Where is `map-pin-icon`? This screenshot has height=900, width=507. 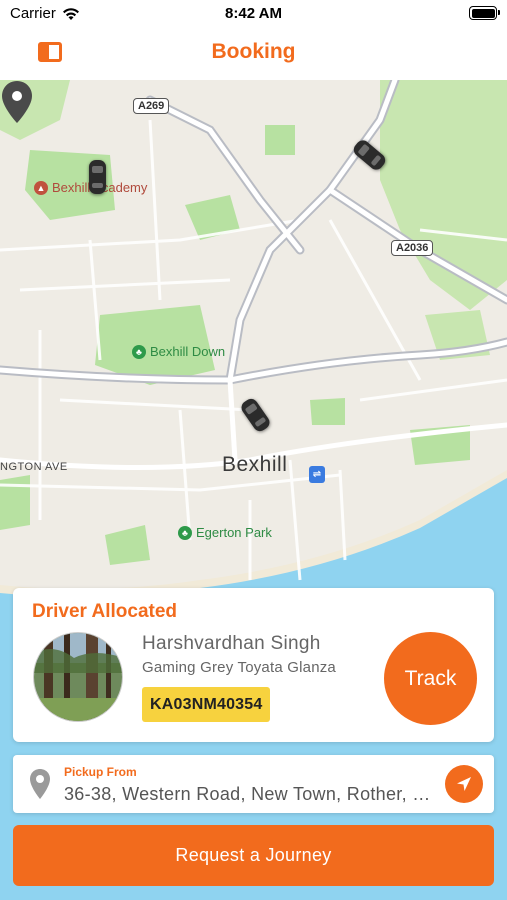 map-pin-icon is located at coordinates (17, 102).